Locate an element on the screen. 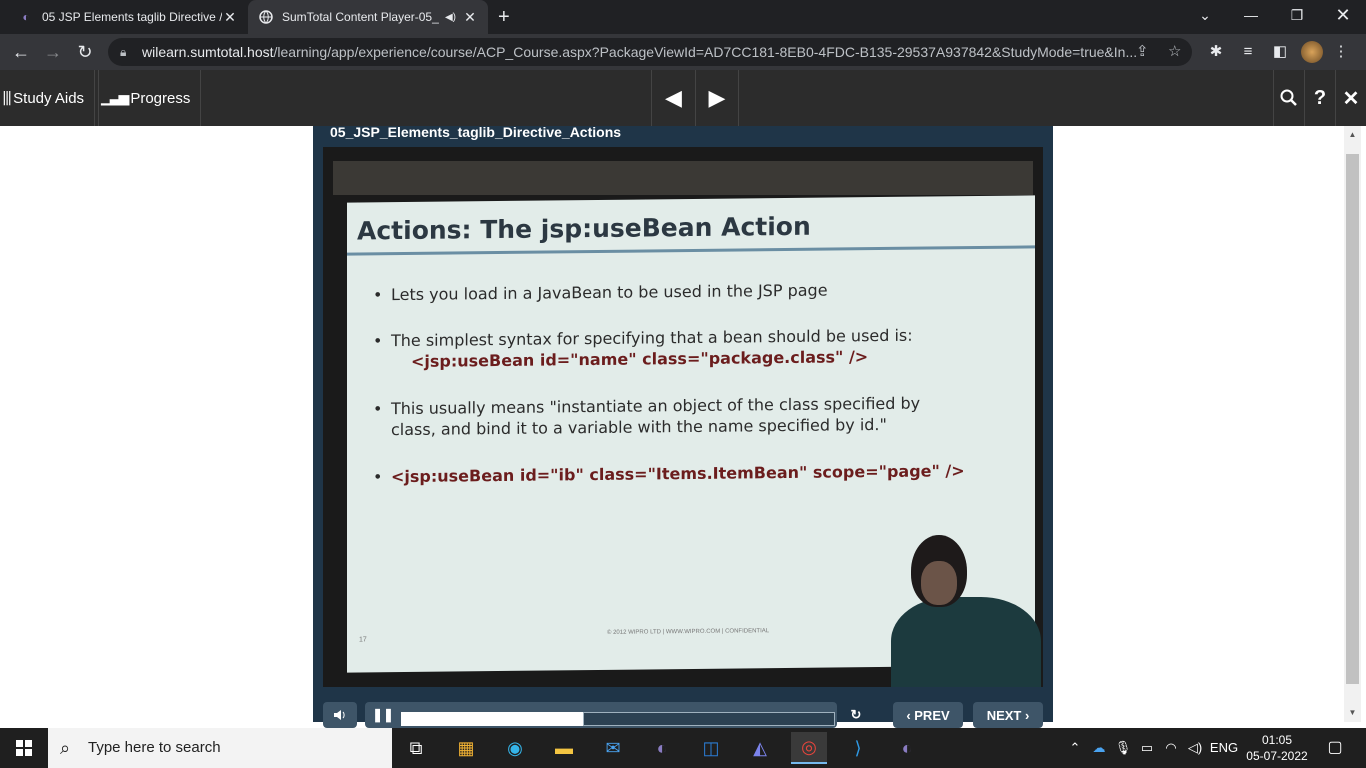  volume-icon: ◁) is located at coordinates (1195, 748).